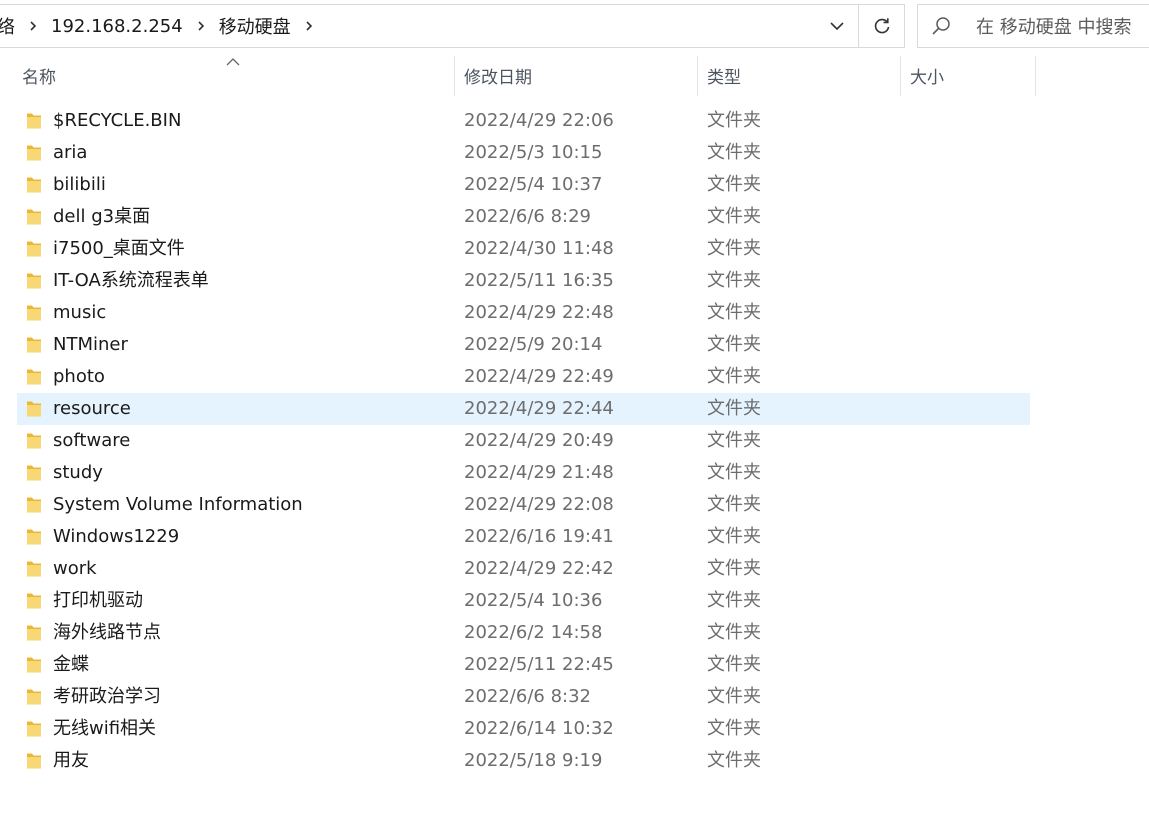  I want to click on breadcrumb-label: 络, so click(7, 27).